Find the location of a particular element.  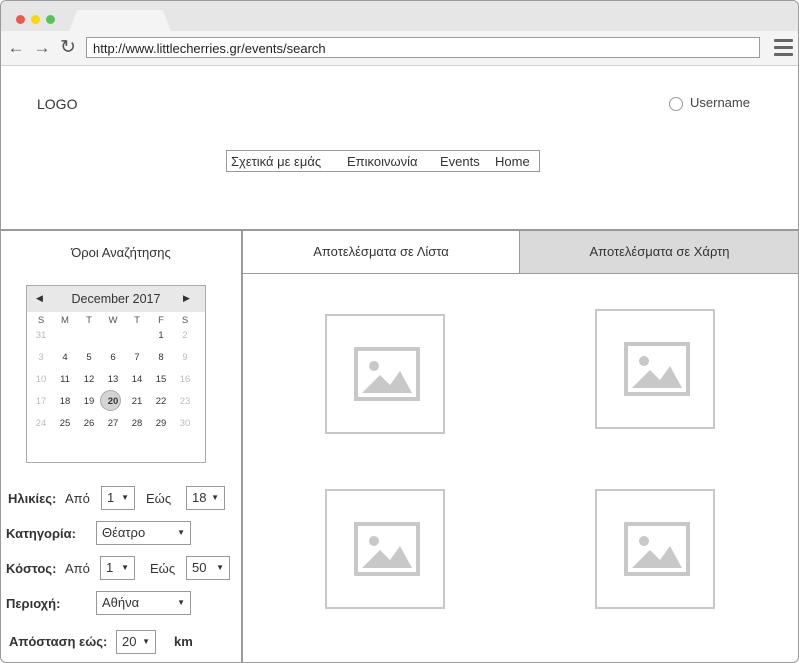

calendar-weekday: M is located at coordinates (65, 320).